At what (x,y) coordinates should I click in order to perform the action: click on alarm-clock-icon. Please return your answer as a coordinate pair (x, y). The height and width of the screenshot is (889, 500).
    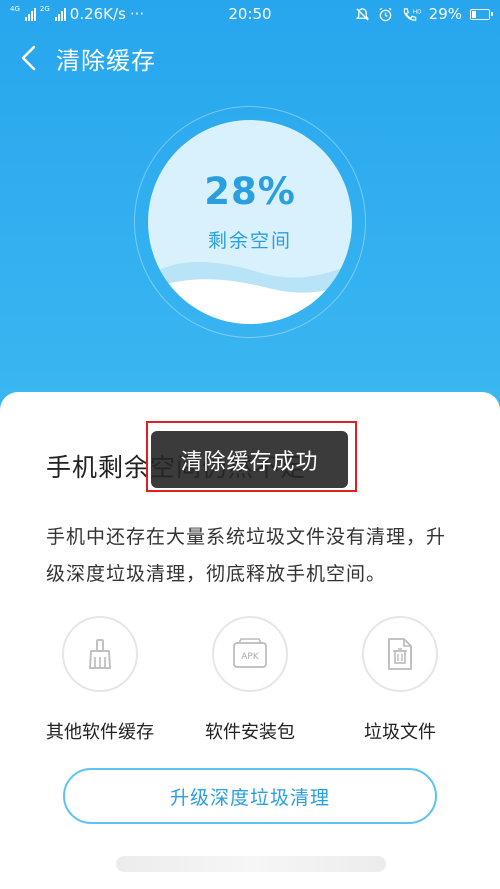
    Looking at the image, I should click on (385, 14).